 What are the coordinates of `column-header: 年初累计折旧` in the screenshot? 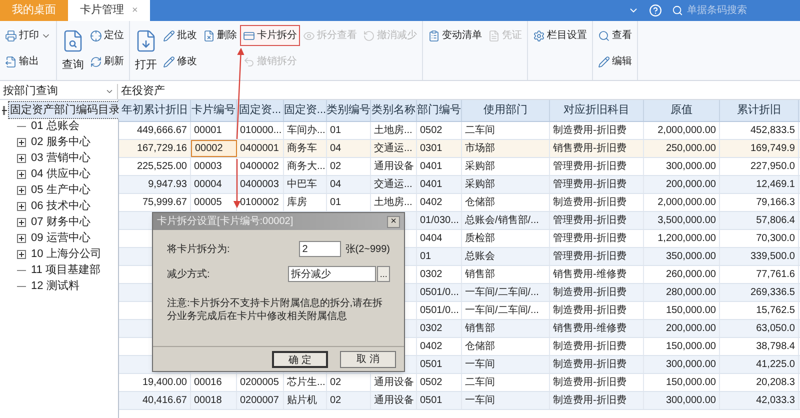 It's located at (155, 110).